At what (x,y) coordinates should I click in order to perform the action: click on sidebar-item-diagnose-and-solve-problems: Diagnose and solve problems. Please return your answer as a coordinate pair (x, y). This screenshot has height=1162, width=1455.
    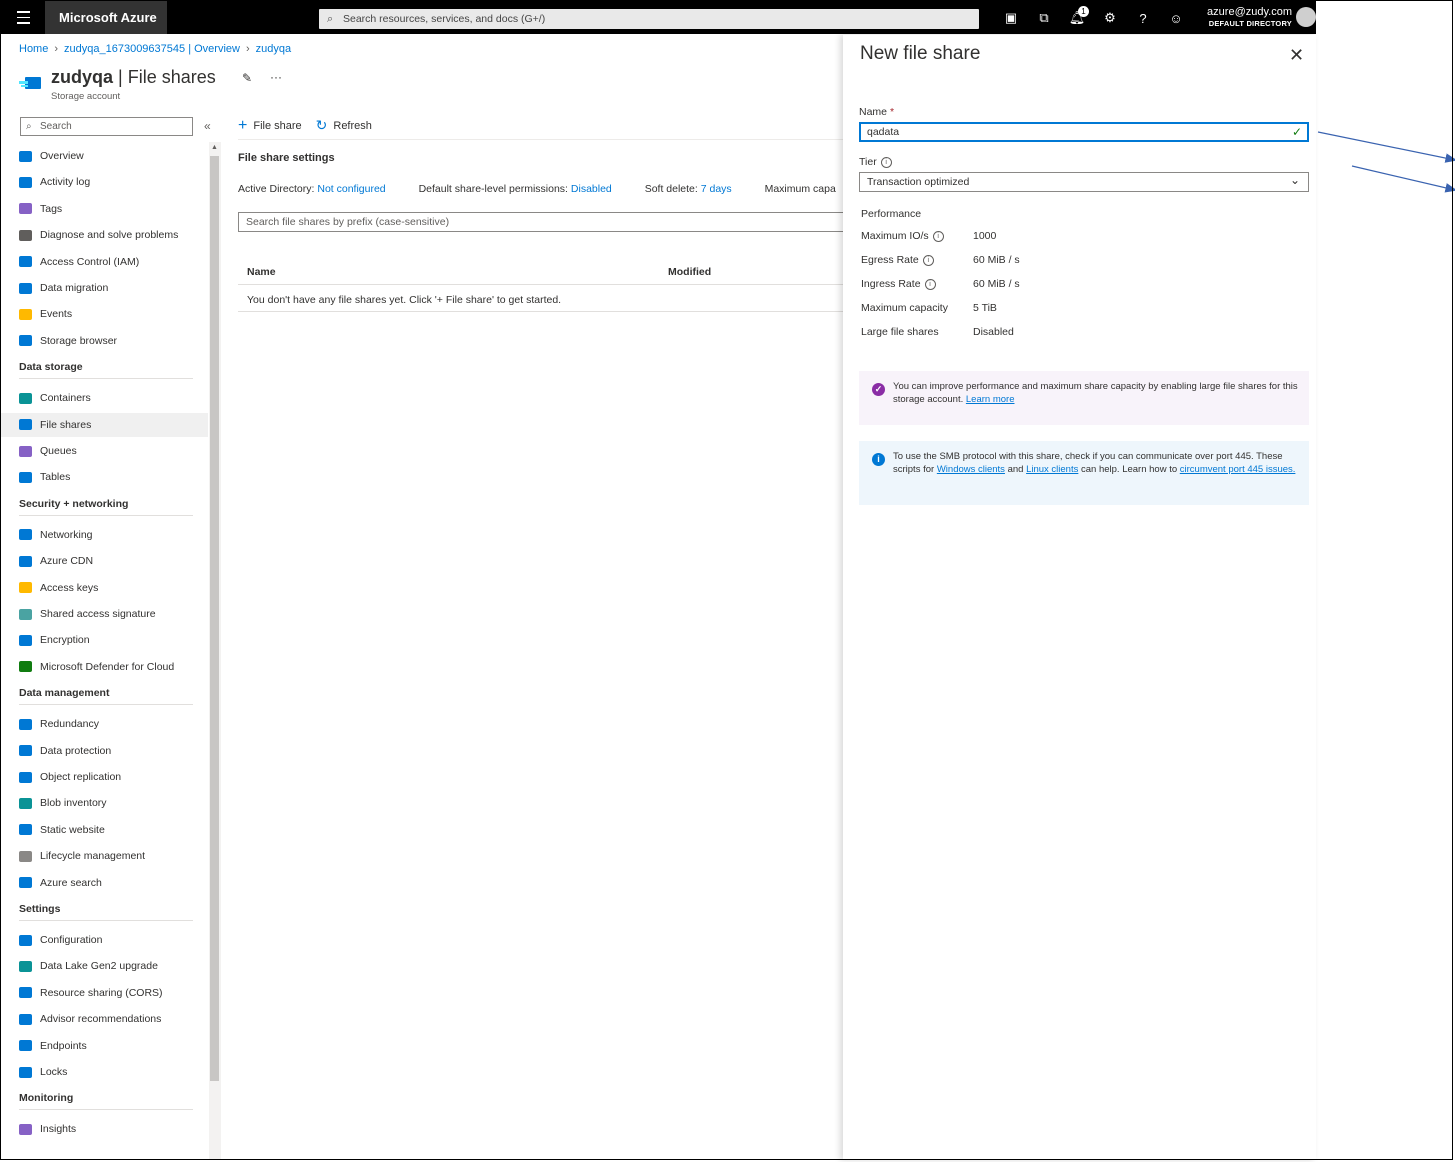
    Looking at the image, I should click on (104, 235).